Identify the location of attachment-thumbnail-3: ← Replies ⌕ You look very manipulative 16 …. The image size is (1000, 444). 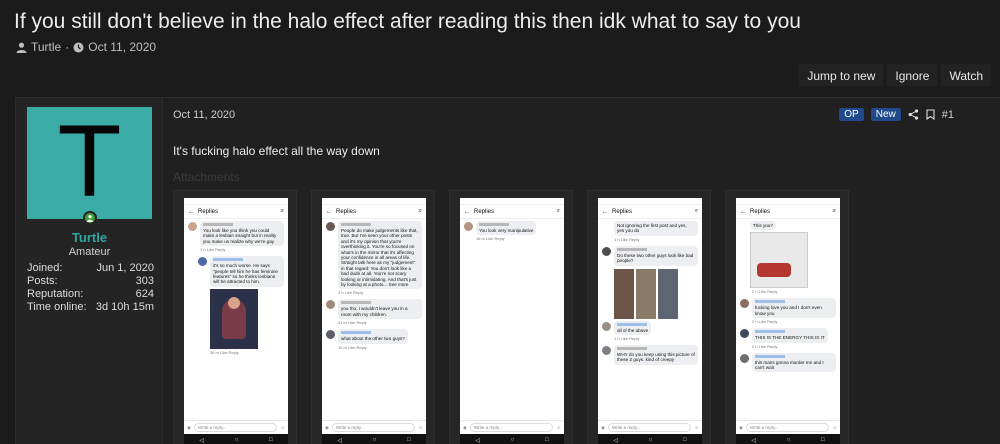
(511, 317).